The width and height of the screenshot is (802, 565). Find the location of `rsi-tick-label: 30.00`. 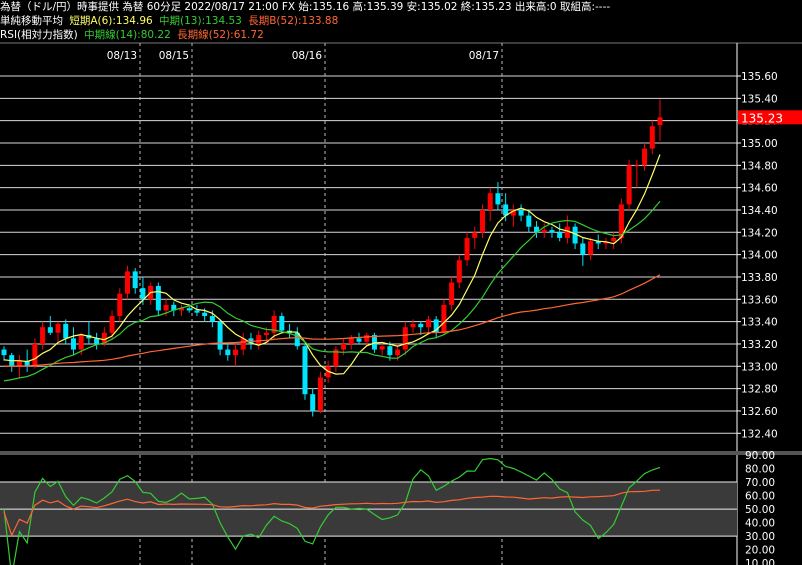

rsi-tick-label: 30.00 is located at coordinates (760, 537).